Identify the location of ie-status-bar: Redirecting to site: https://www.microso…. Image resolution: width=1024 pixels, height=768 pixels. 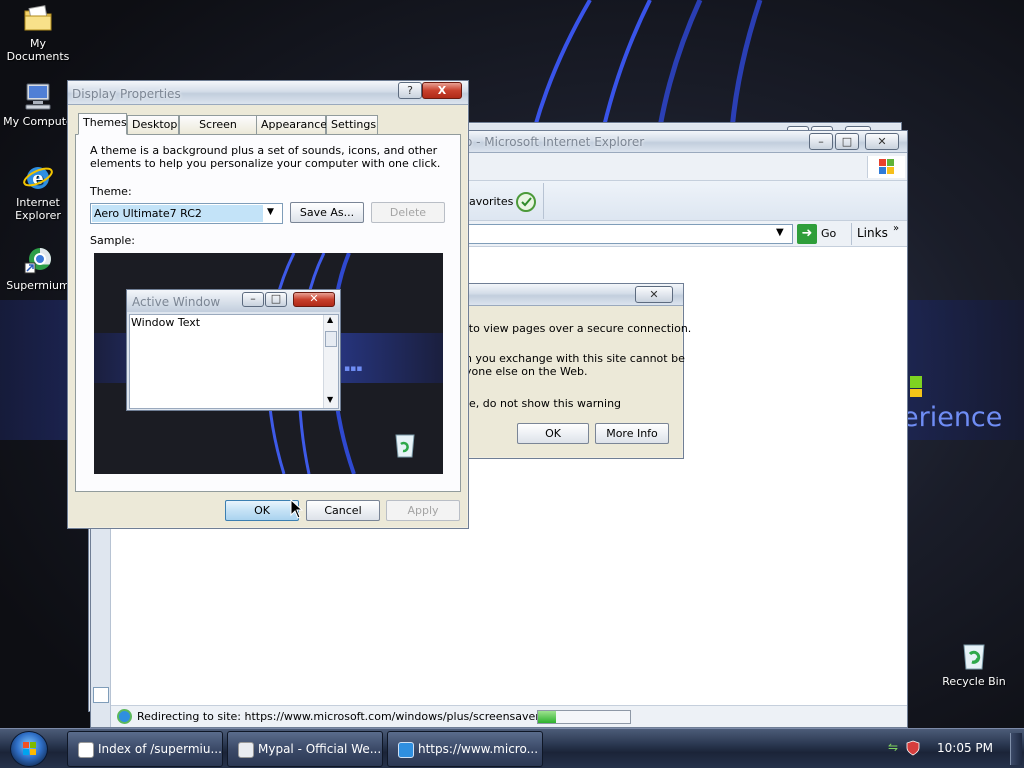
(509, 716).